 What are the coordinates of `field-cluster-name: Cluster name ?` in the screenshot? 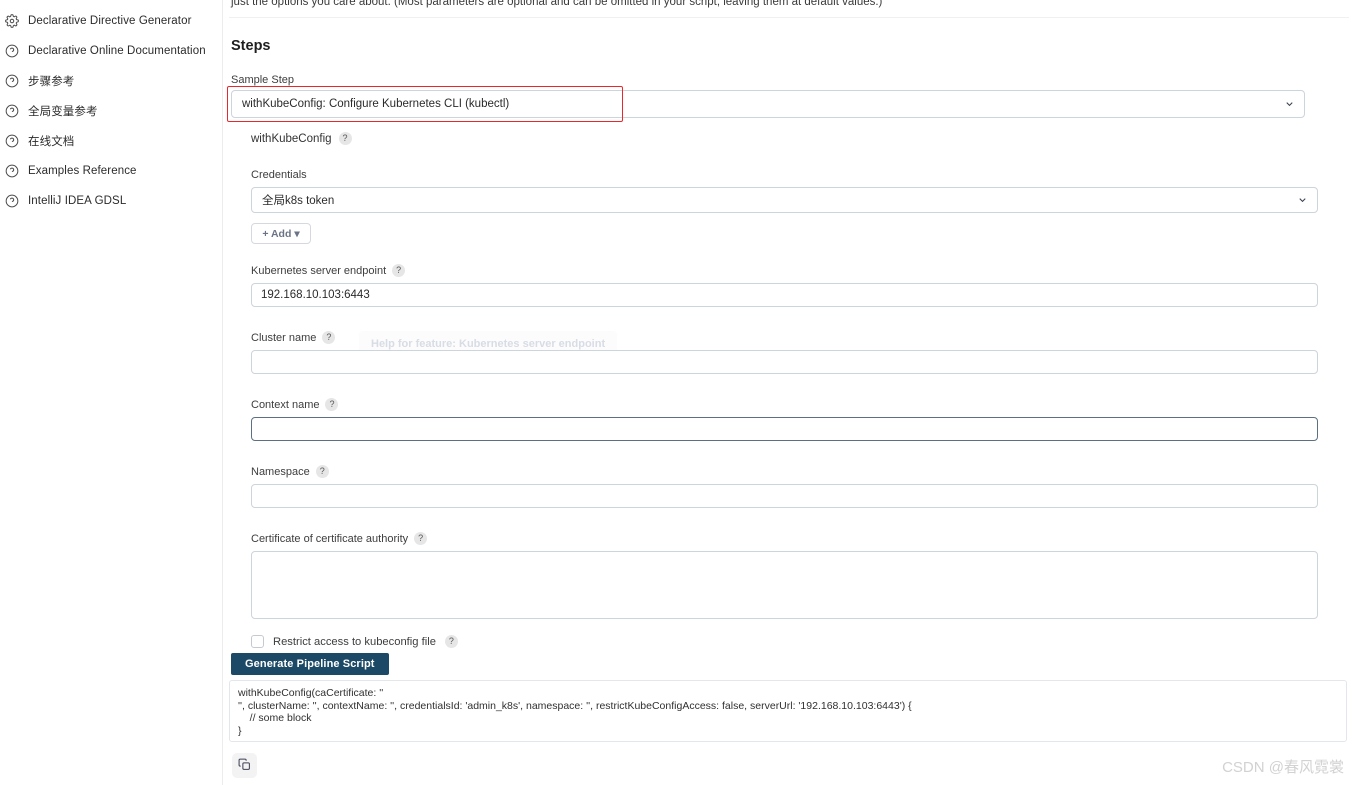 It's located at (799, 352).